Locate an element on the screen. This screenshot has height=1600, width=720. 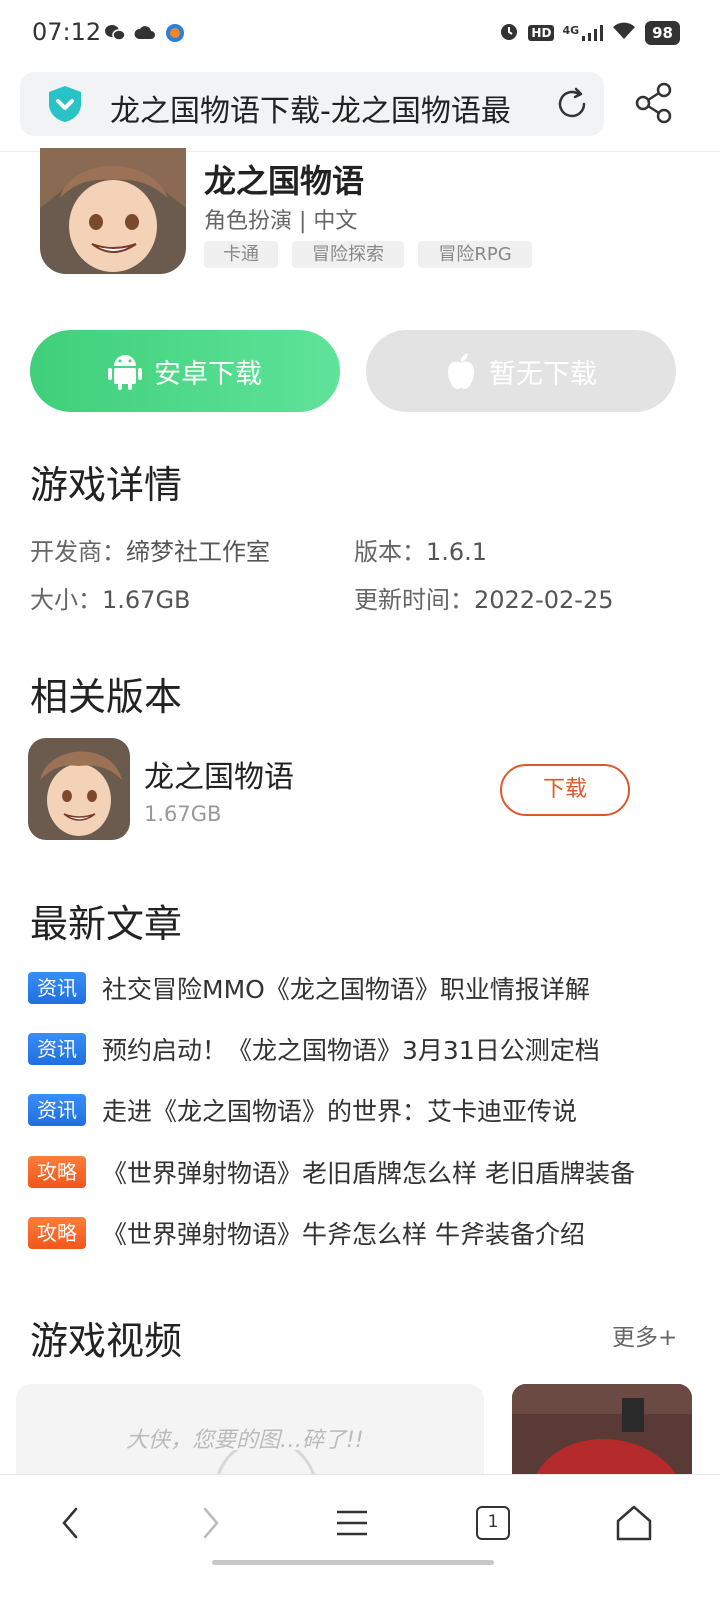
article-item: 攻略 《世界弹射物语》老旧盾牌怎么样 老旧盾牌装备 is located at coordinates (331, 1172).